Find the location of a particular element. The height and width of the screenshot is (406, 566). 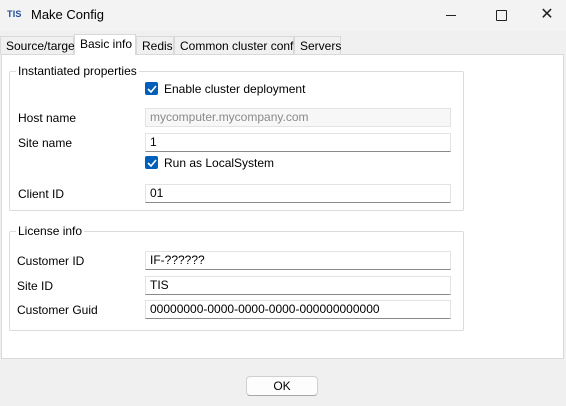

tab-source-target: Source/target is located at coordinates (39, 45).